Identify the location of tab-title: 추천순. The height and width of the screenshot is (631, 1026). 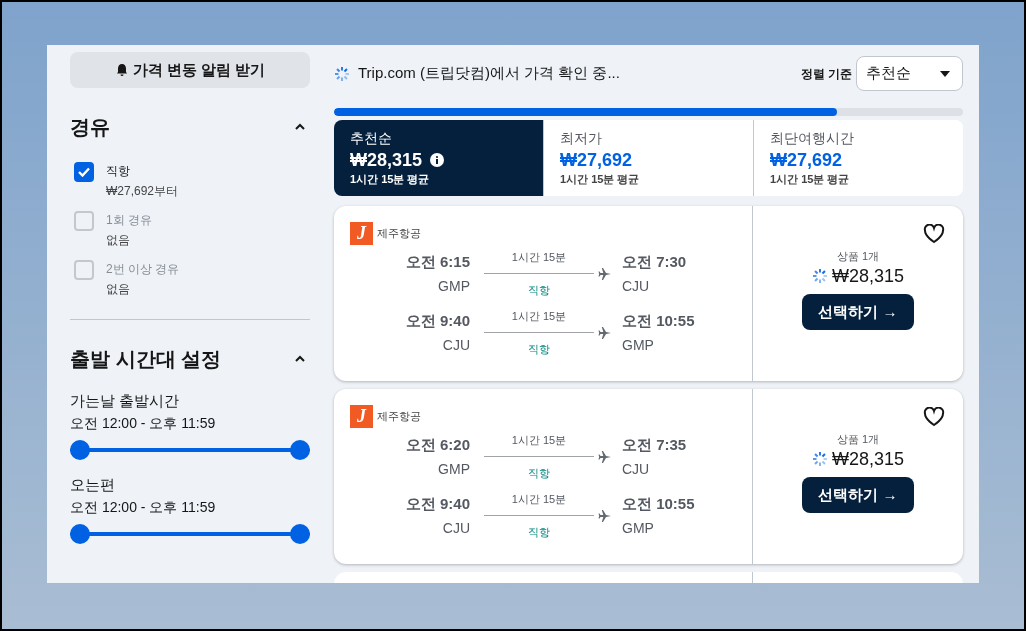
(371, 138).